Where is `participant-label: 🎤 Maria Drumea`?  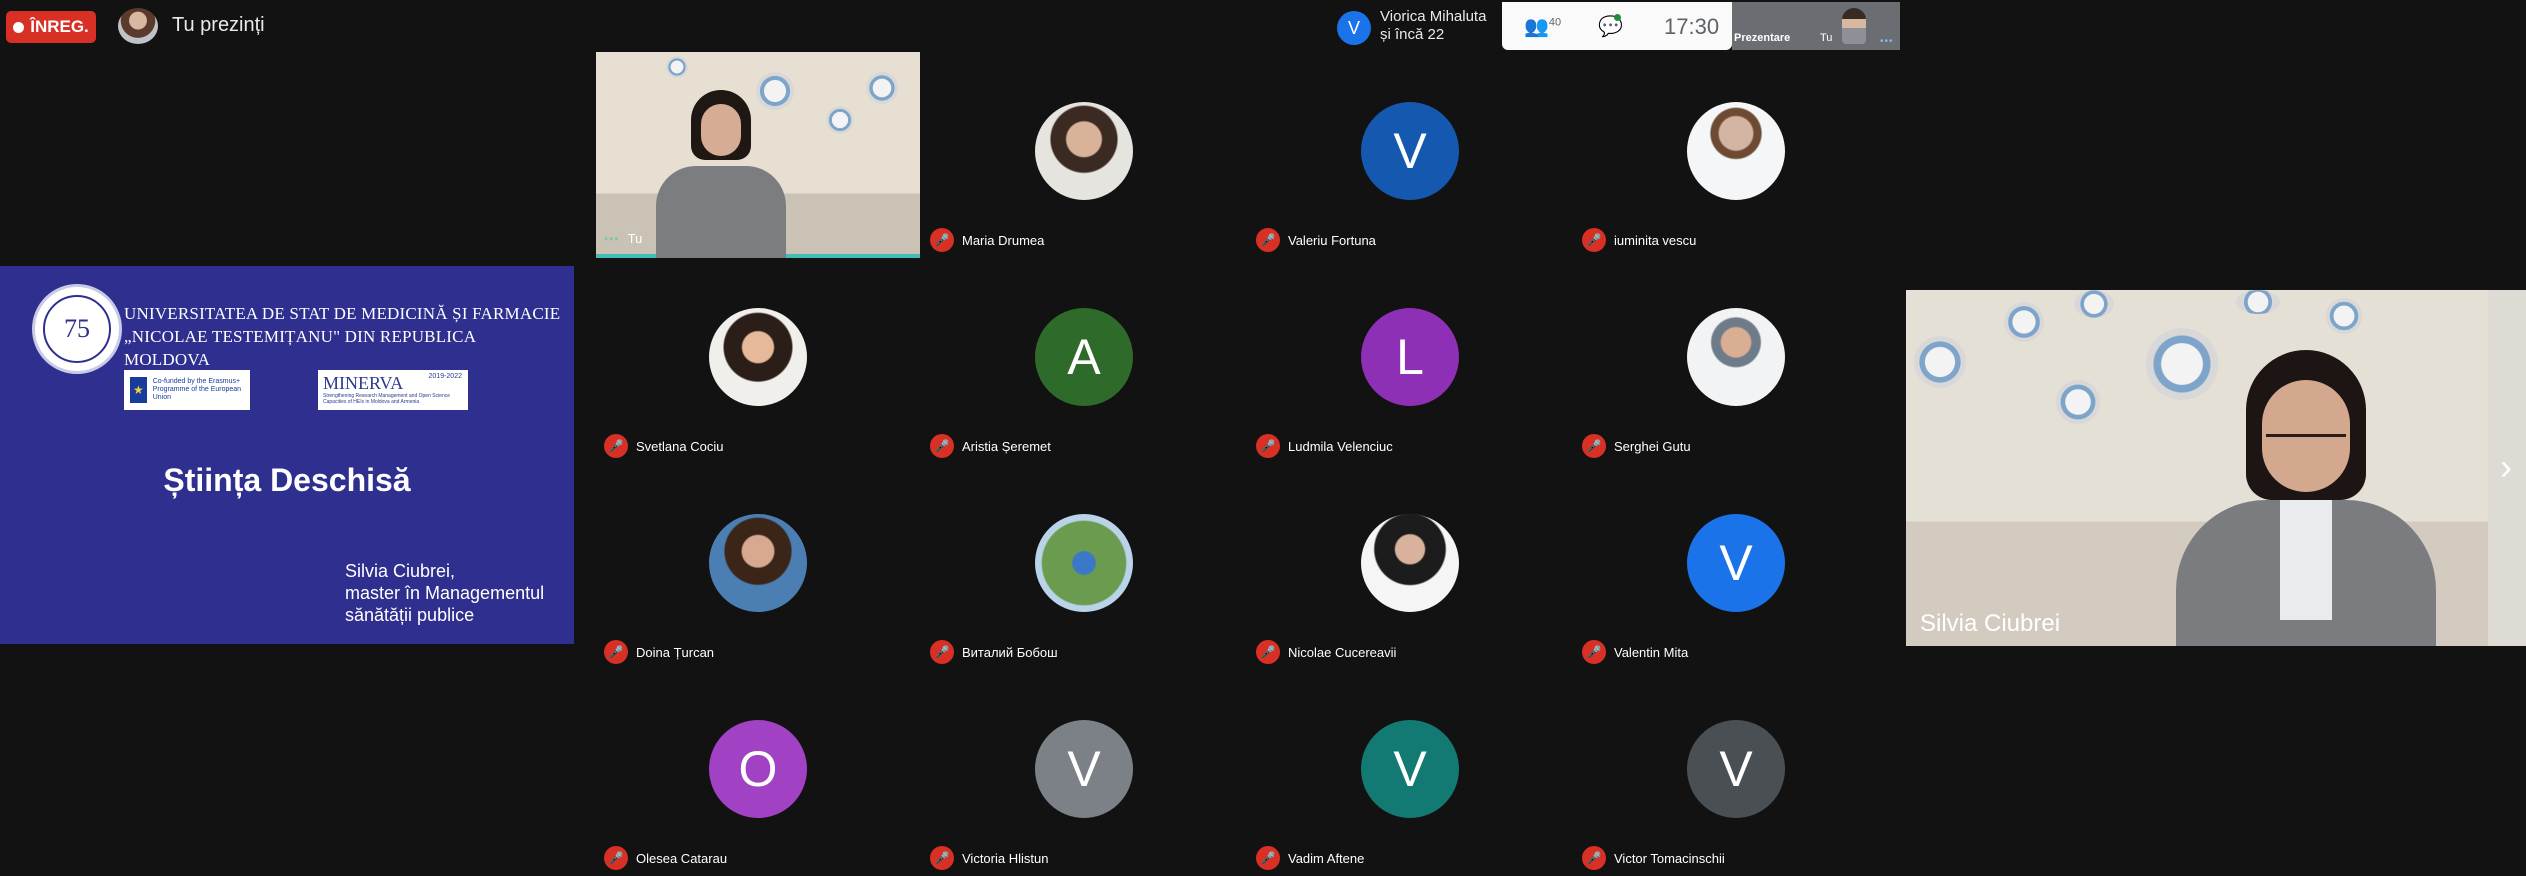
participant-label: 🎤 Maria Drumea is located at coordinates (987, 240).